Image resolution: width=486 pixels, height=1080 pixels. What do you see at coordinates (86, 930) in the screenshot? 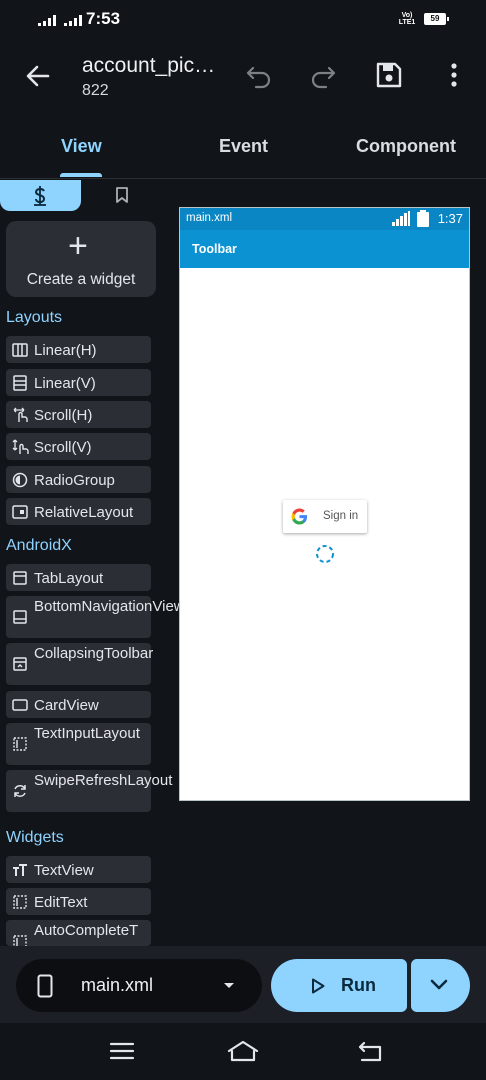
I see `widget-label: AutoCompleteT` at bounding box center [86, 930].